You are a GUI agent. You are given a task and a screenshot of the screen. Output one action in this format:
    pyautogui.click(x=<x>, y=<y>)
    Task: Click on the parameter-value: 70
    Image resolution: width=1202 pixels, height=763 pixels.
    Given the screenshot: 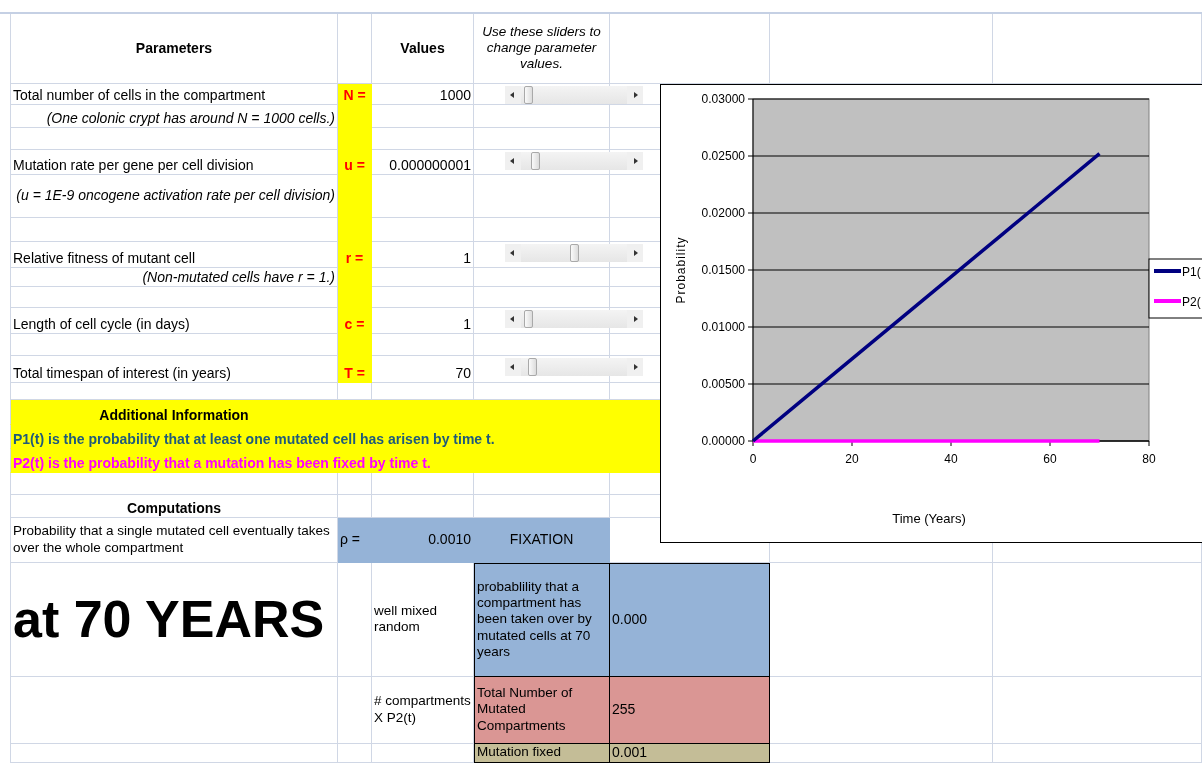 What is the action you would take?
    pyautogui.click(x=463, y=372)
    